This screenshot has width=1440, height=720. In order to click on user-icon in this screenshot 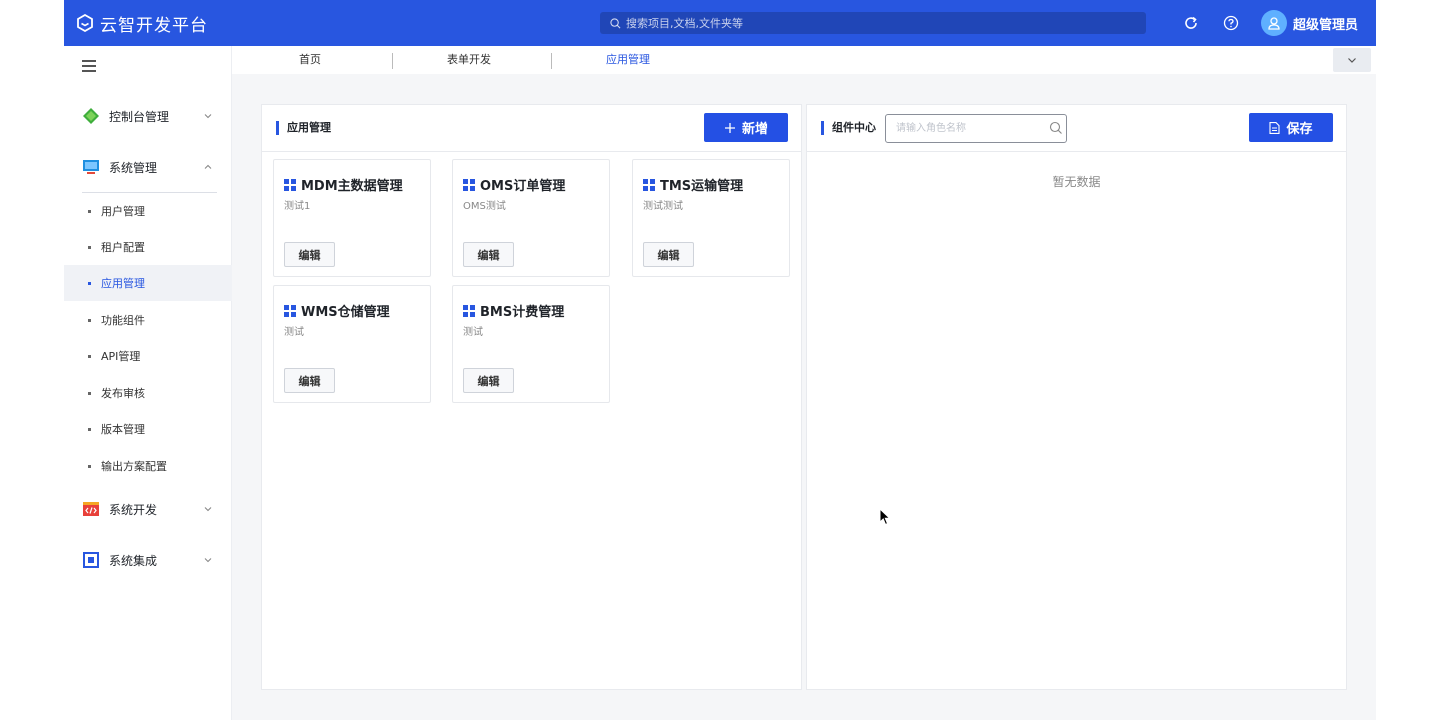, I will do `click(1274, 23)`.